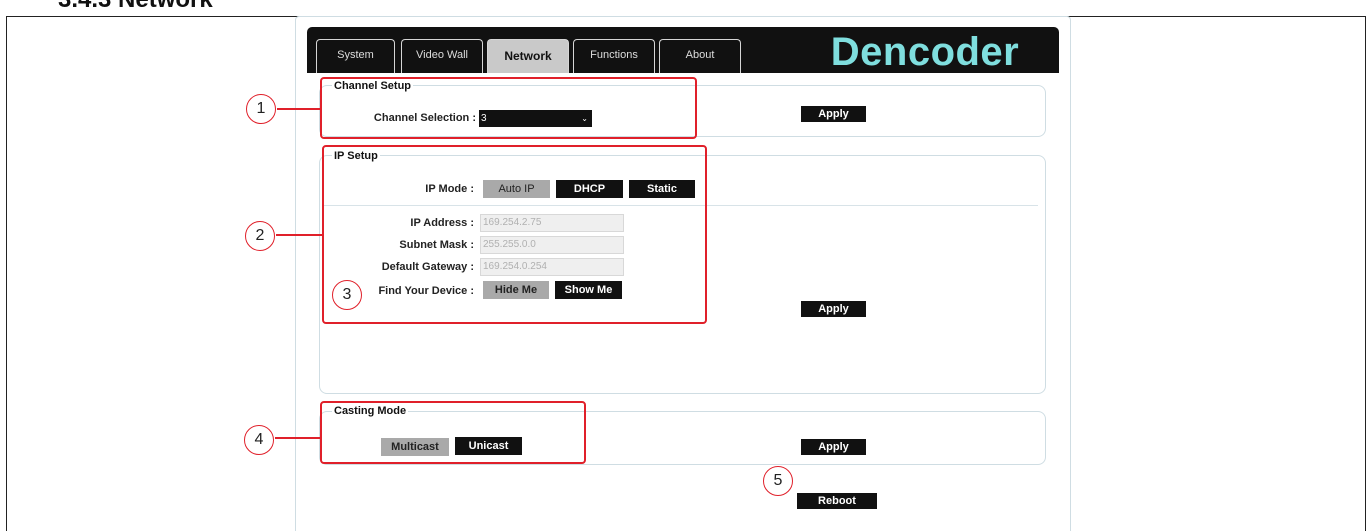  What do you see at coordinates (778, 481) in the screenshot?
I see `callout-number-5: 5` at bounding box center [778, 481].